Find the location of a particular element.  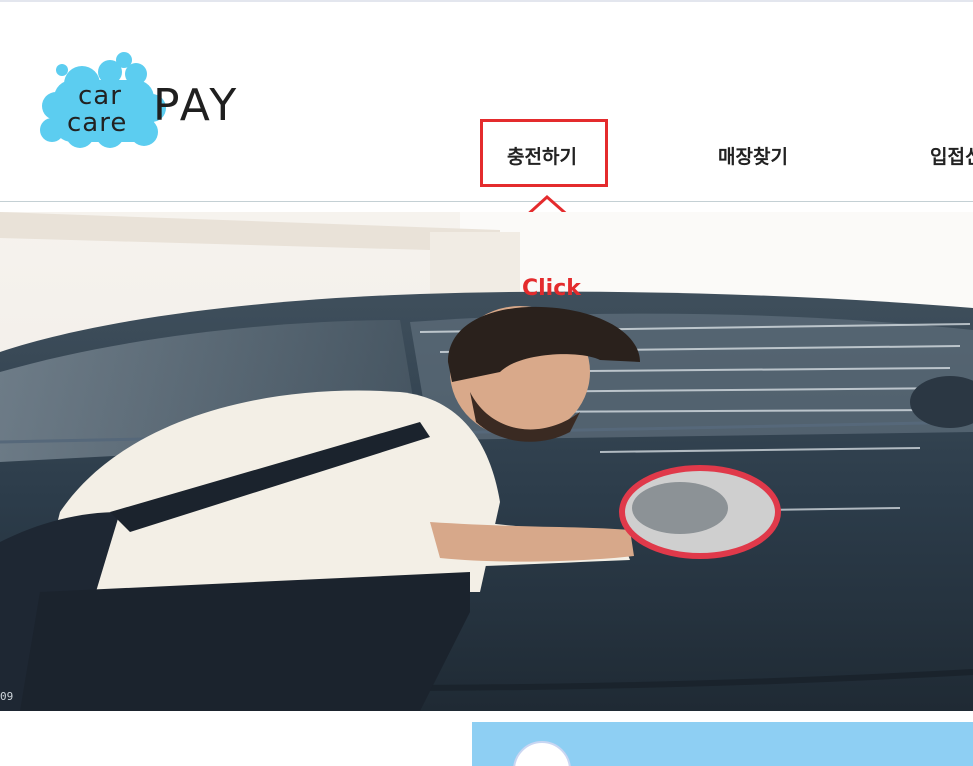

image-corner-code: 09 is located at coordinates (7, 696).